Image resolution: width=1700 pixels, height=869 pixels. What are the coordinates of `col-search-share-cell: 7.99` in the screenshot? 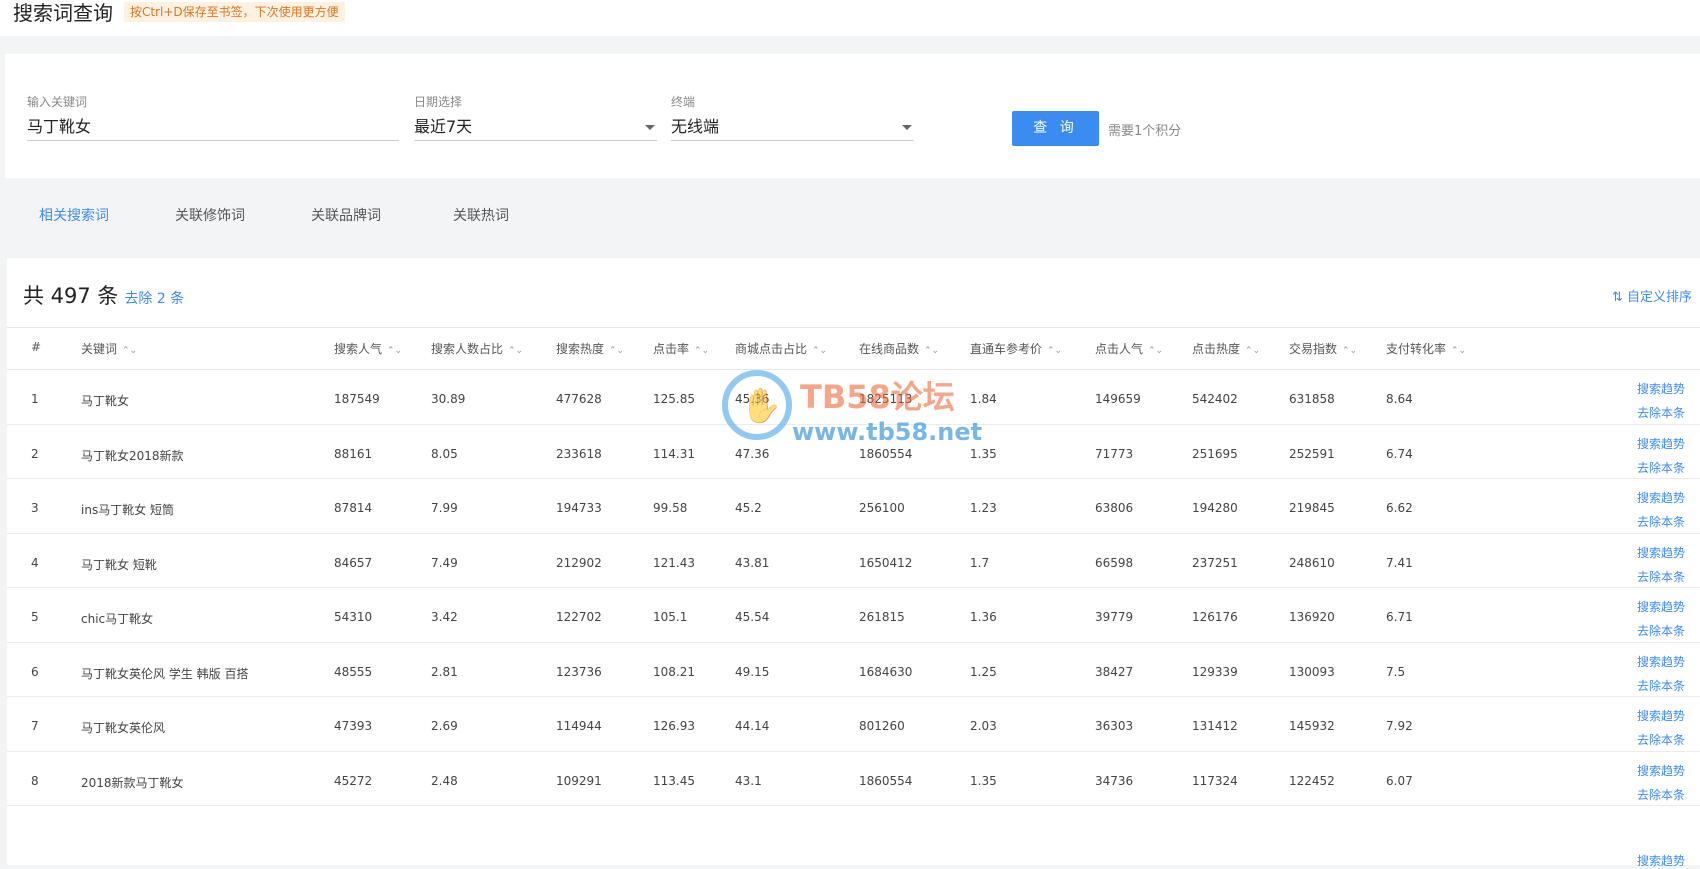 It's located at (444, 508).